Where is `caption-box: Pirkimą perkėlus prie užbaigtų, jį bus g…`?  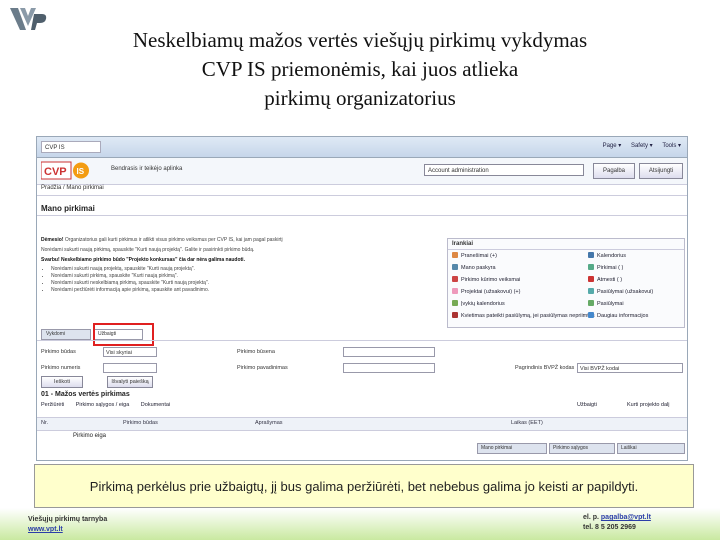
caption-box: Pirkimą perkėlus prie užbaigtų, jį bus g… is located at coordinates (364, 486).